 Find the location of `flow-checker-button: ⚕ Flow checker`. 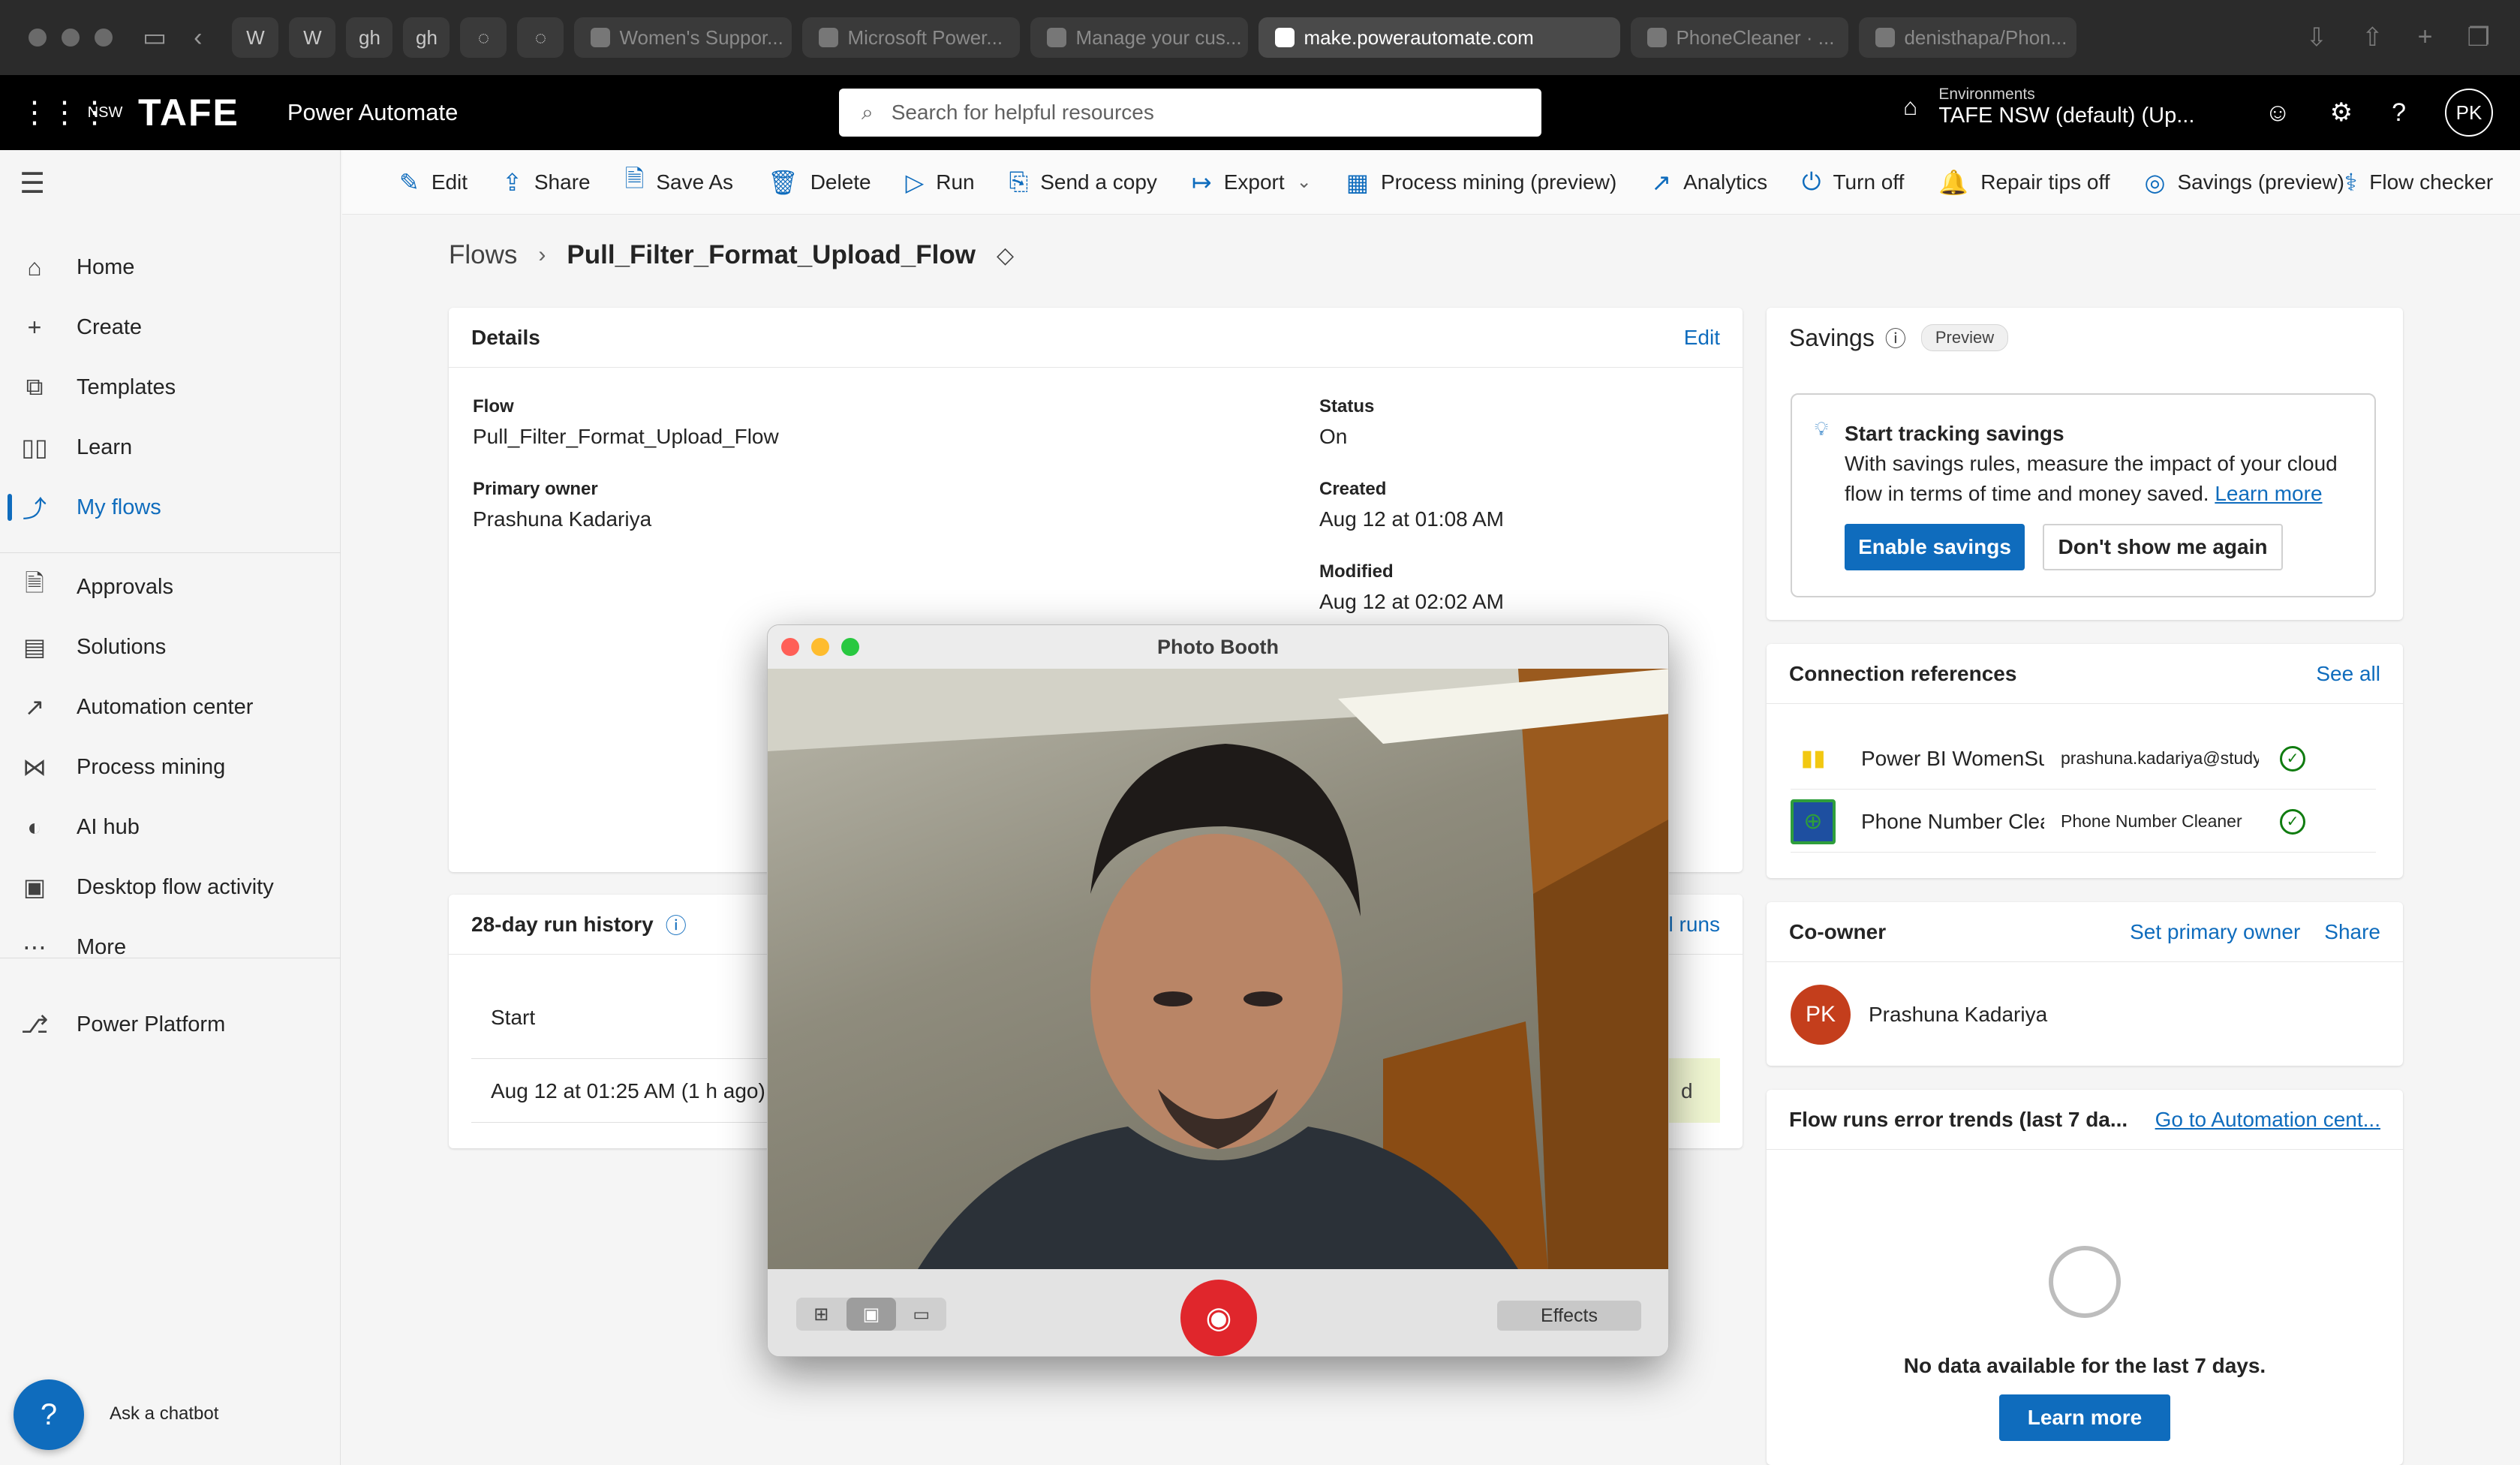

flow-checker-button: ⚕ Flow checker is located at coordinates (2418, 182).